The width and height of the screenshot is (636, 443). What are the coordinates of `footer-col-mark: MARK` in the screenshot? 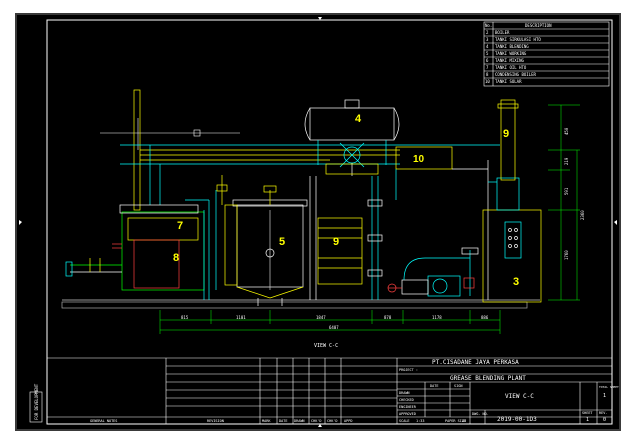 It's located at (266, 421).